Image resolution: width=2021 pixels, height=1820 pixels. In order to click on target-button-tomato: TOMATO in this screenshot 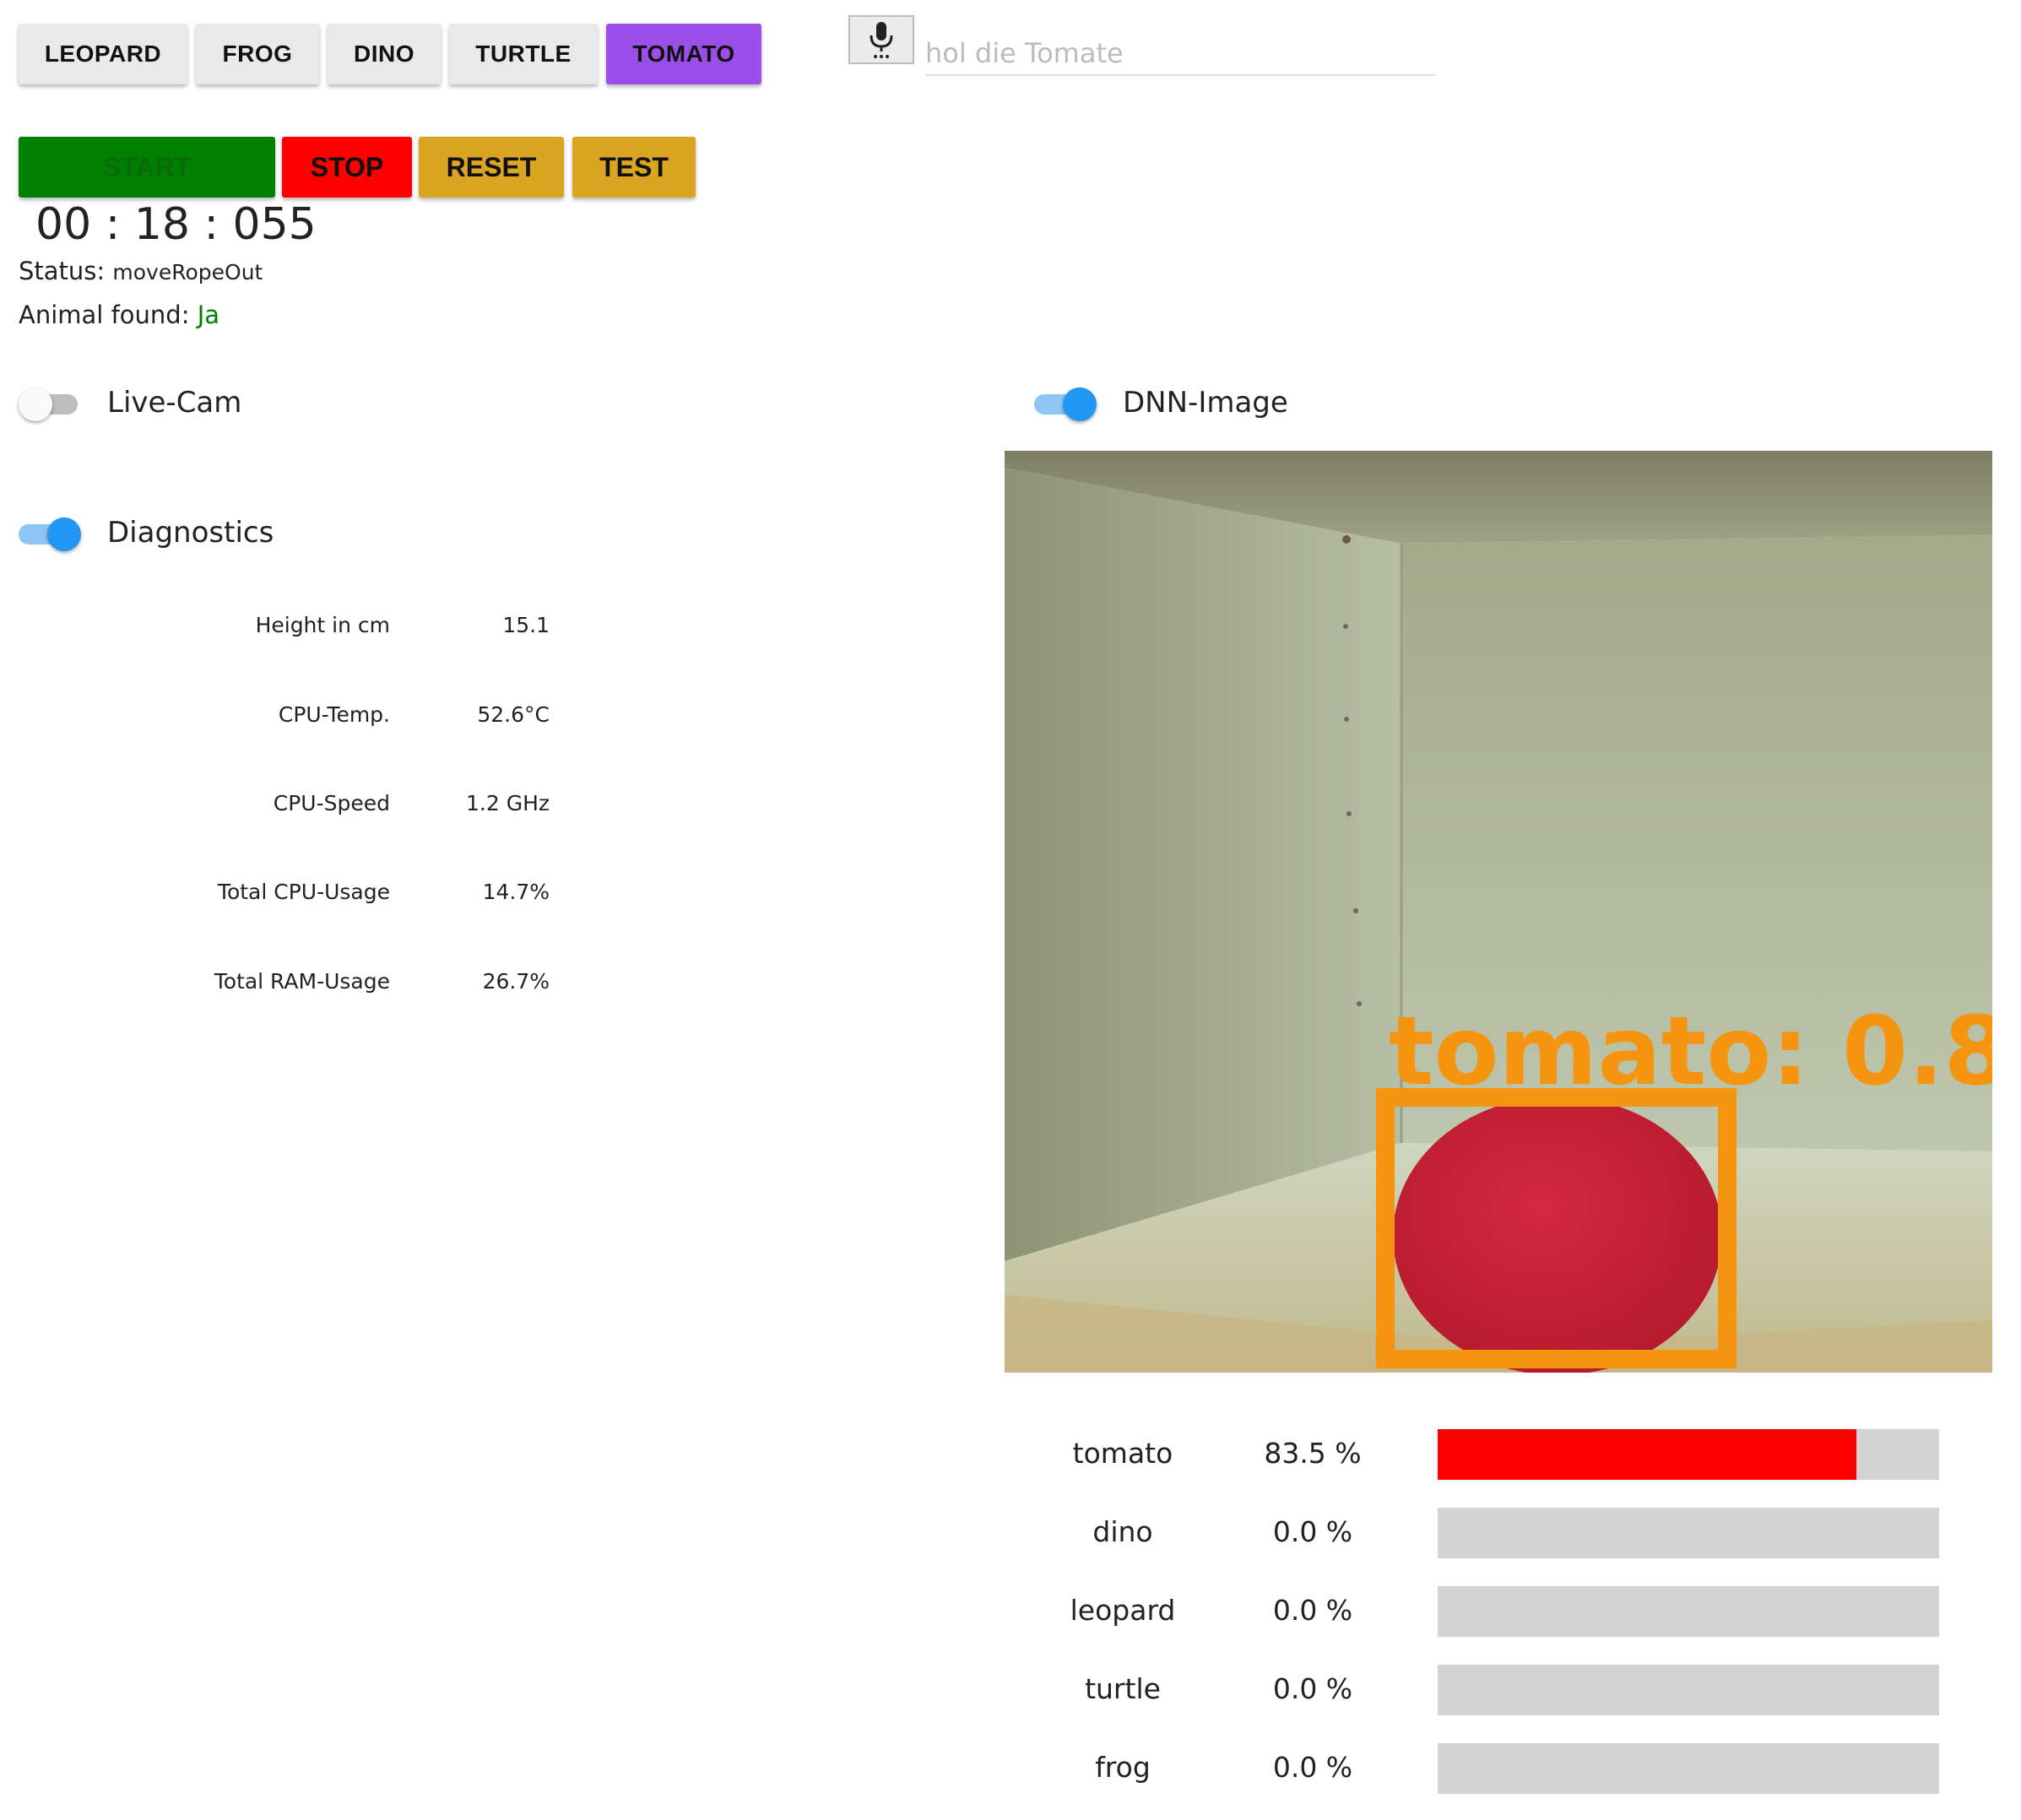, I will do `click(683, 54)`.